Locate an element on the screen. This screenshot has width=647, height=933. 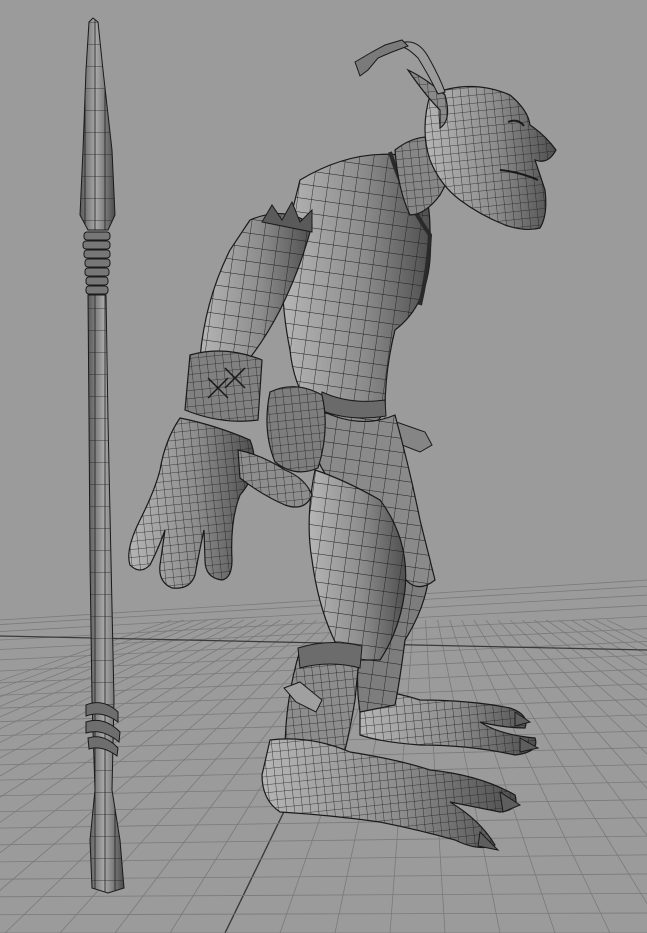
goblin-leg-wrap is located at coordinates (330, 655).